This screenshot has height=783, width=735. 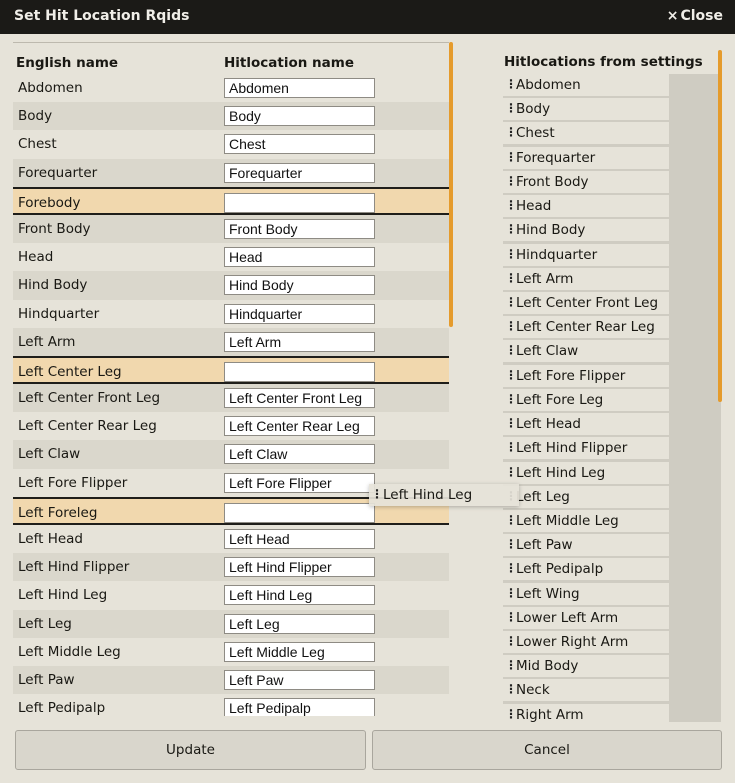 I want to click on table-row: Left Hind Flipper, so click(x=231, y=567).